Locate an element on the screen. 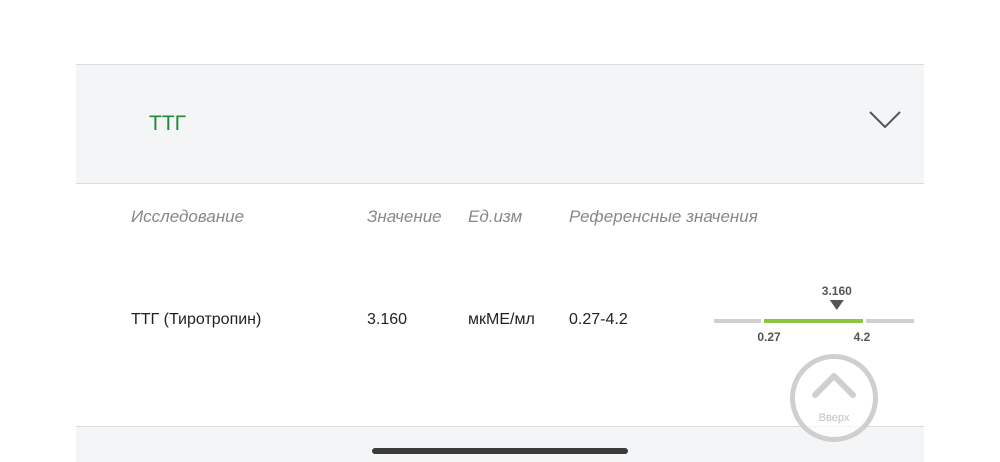 The width and height of the screenshot is (1000, 462). row-study-name: ТТГ (Тиротропин) is located at coordinates (196, 319).